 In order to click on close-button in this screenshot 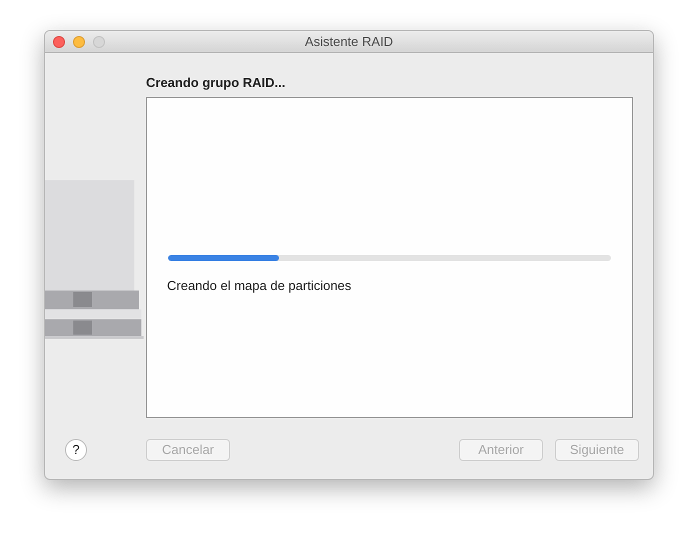, I will do `click(59, 42)`.